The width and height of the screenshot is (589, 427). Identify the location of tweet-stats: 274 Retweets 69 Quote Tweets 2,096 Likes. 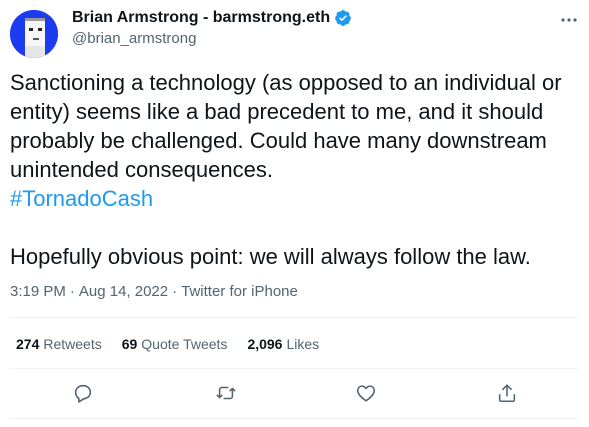
(177, 344).